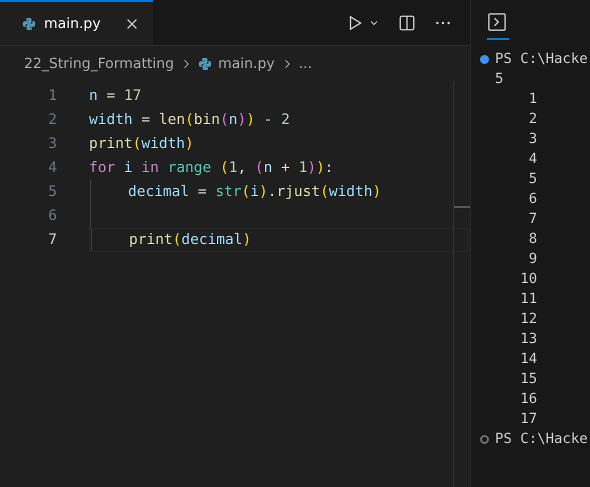  Describe the element at coordinates (72, 24) in the screenshot. I see `tab-label: main.py` at that location.